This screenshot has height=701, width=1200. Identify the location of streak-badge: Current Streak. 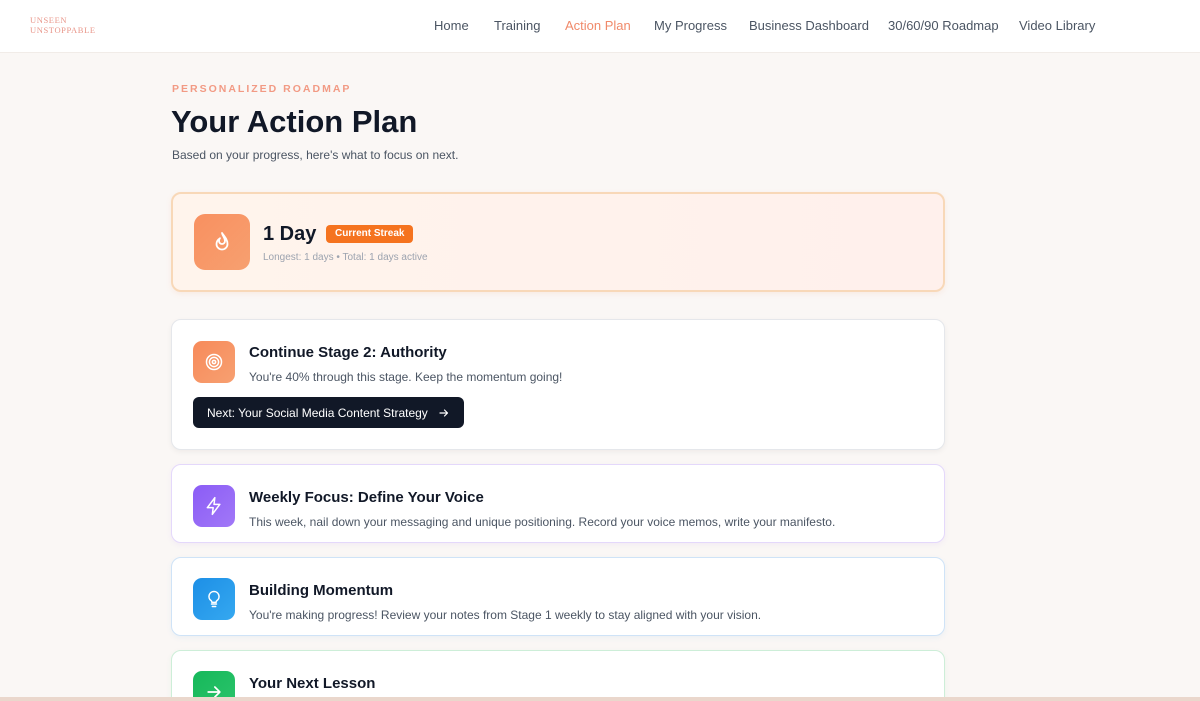
(370, 234).